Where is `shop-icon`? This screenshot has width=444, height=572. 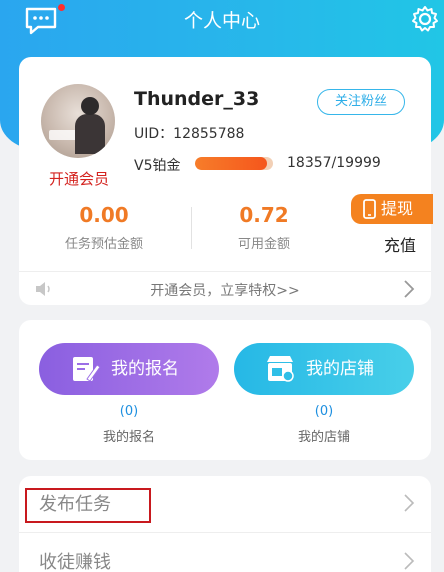 shop-icon is located at coordinates (280, 369).